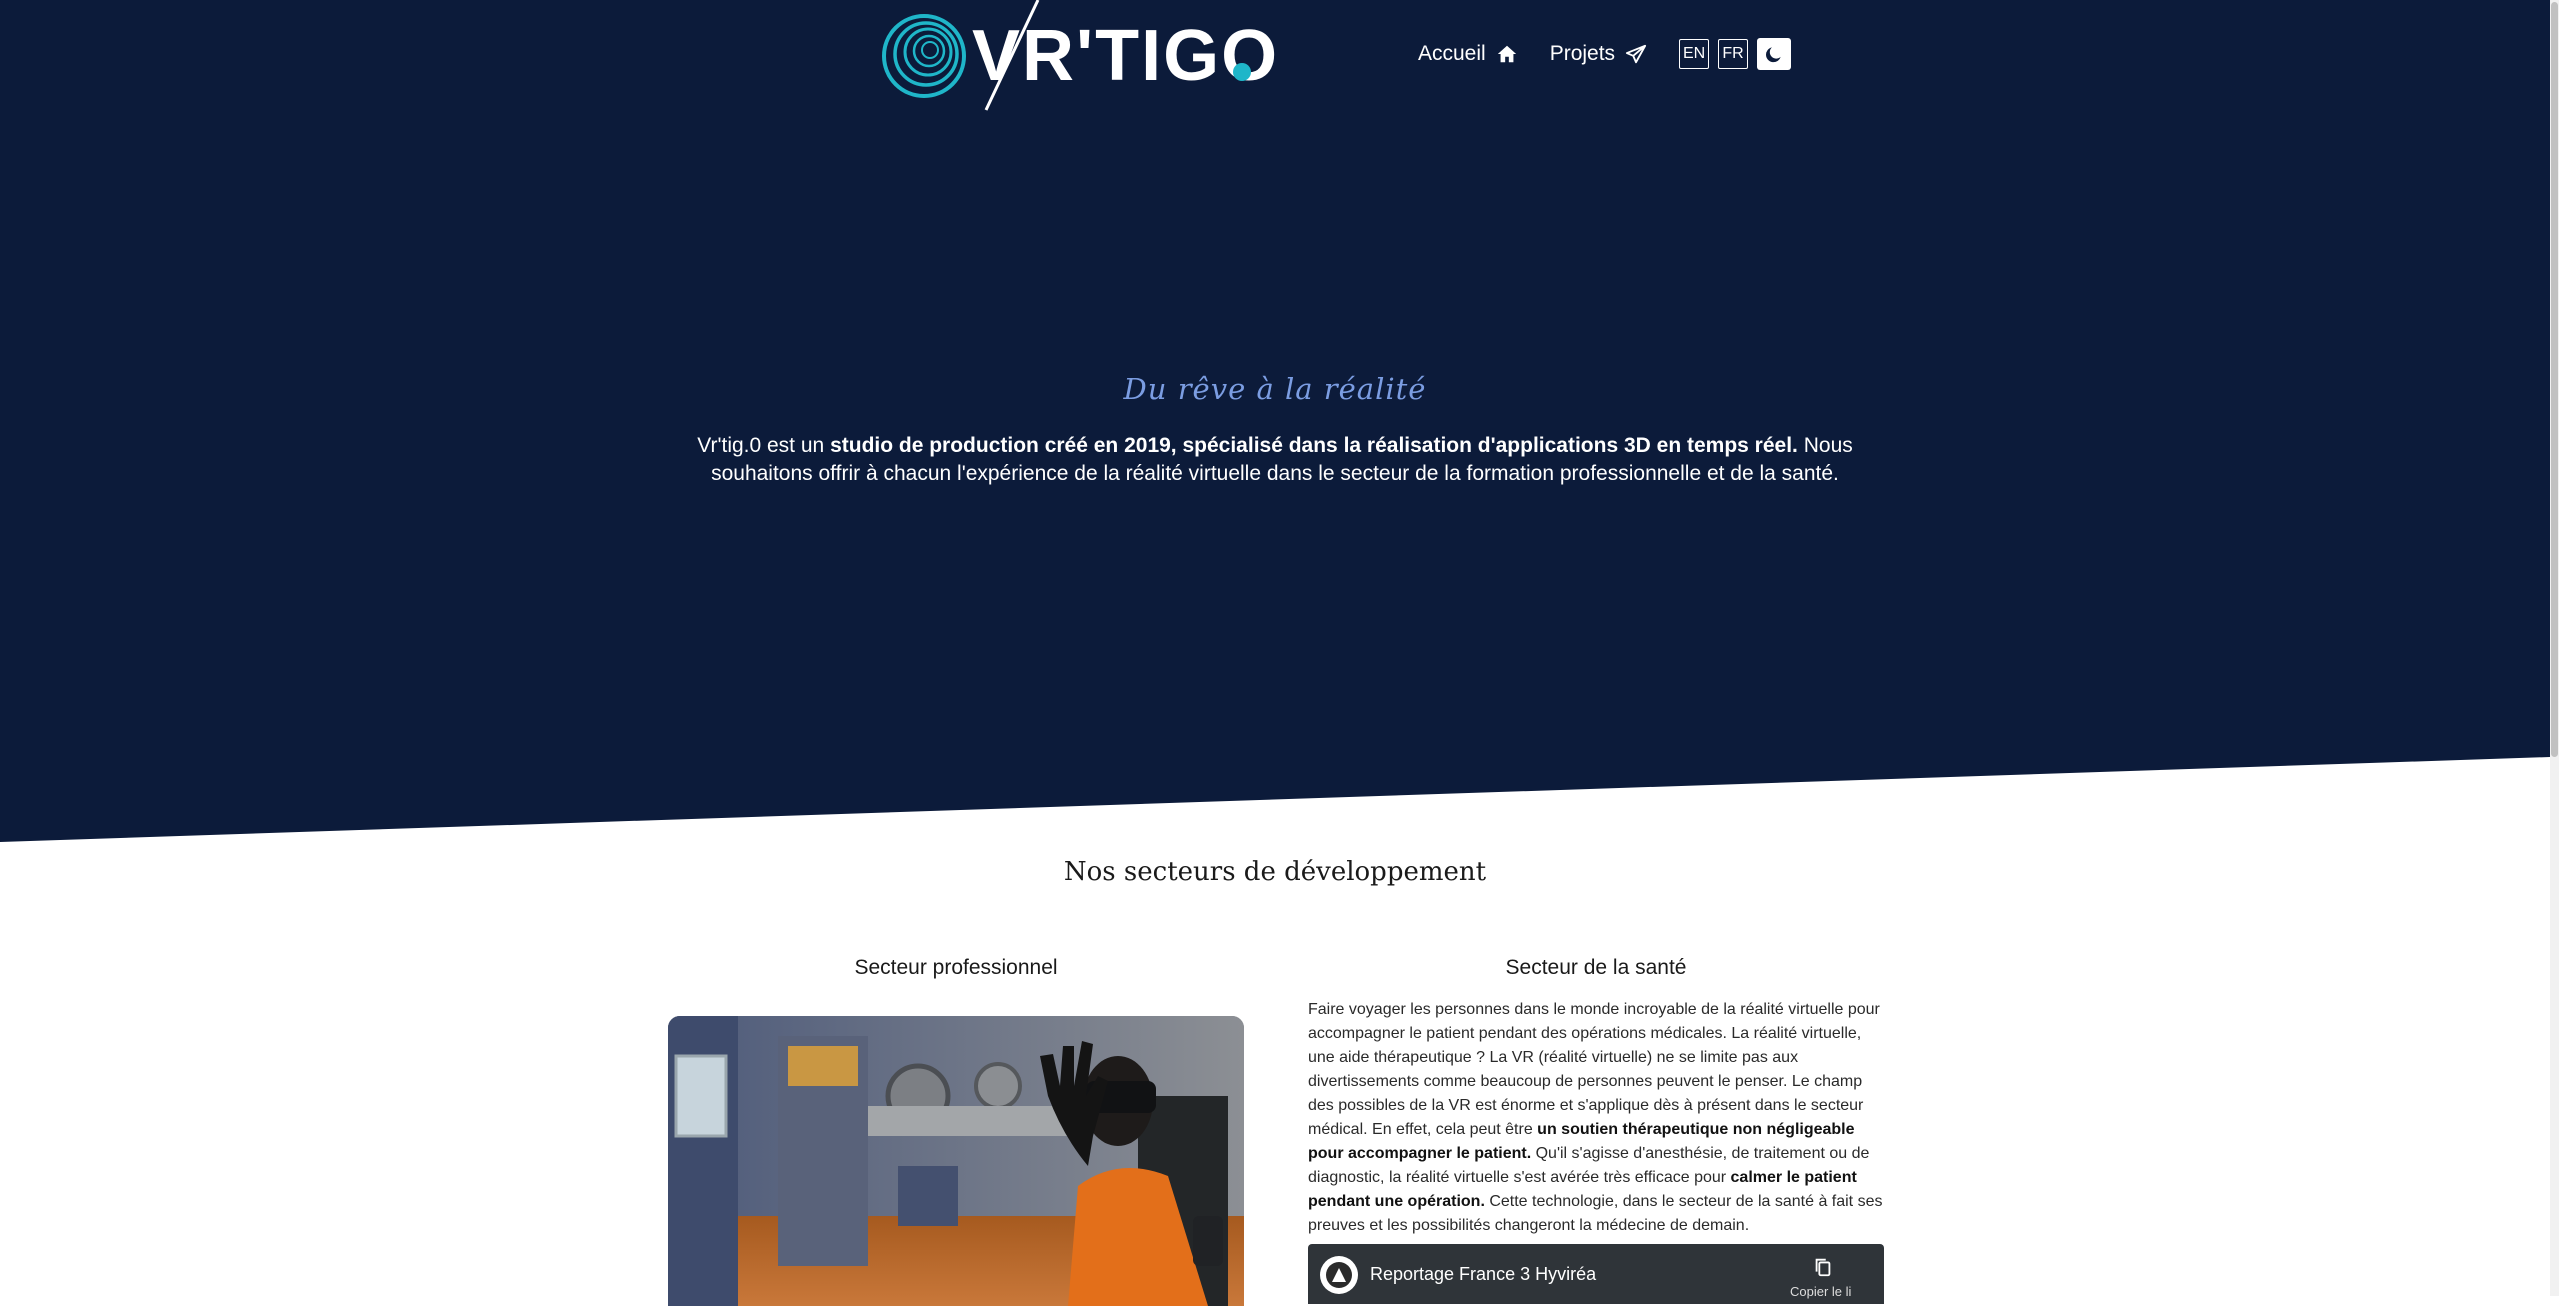  Describe the element at coordinates (1582, 53) in the screenshot. I see `nav-projets-label: Projets` at that location.